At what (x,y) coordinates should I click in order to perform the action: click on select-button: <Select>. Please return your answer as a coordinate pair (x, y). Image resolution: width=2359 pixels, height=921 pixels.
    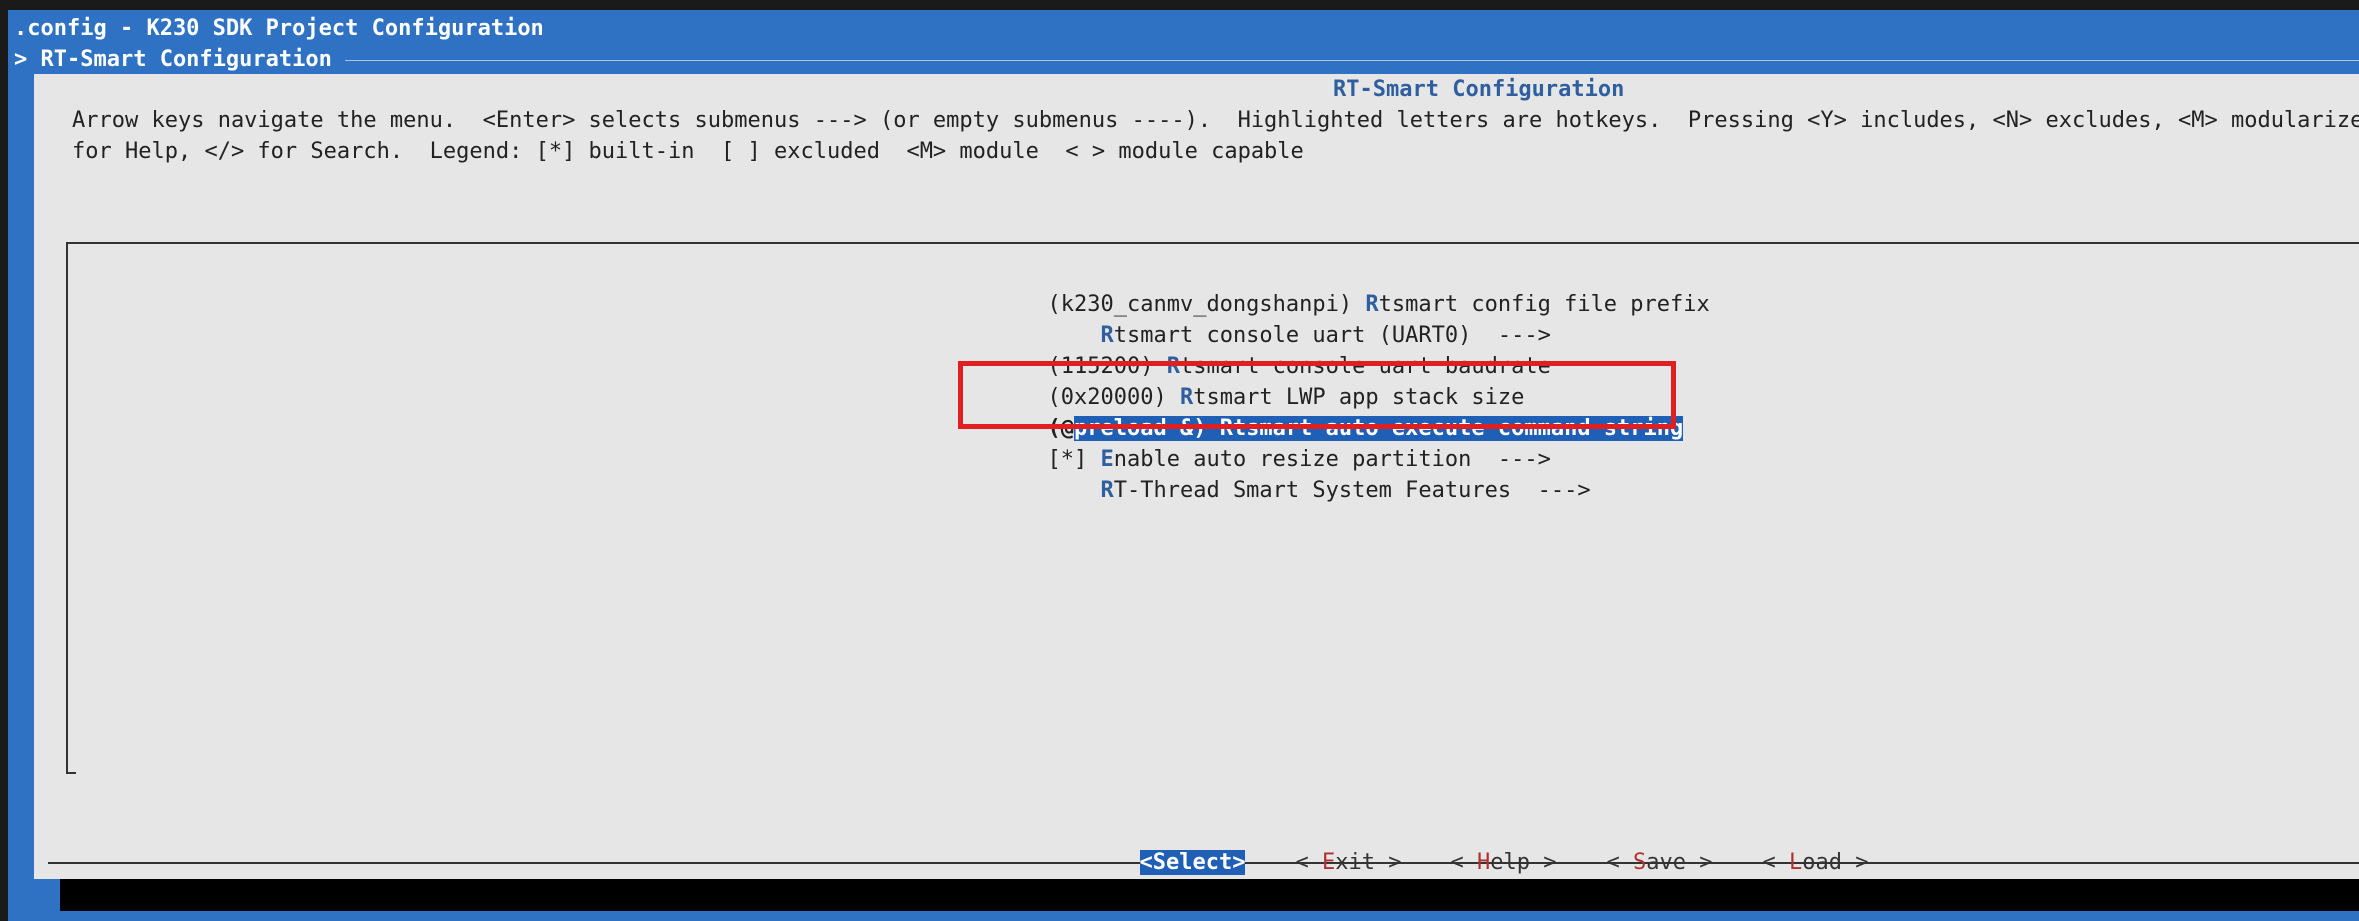
    Looking at the image, I should click on (1179, 847).